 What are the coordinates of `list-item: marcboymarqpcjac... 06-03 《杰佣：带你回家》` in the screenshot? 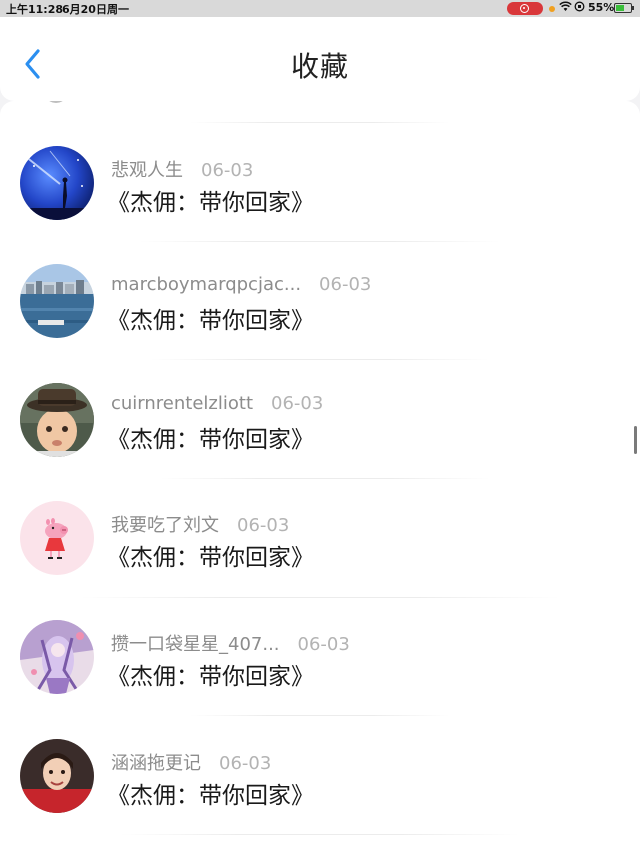 It's located at (320, 278).